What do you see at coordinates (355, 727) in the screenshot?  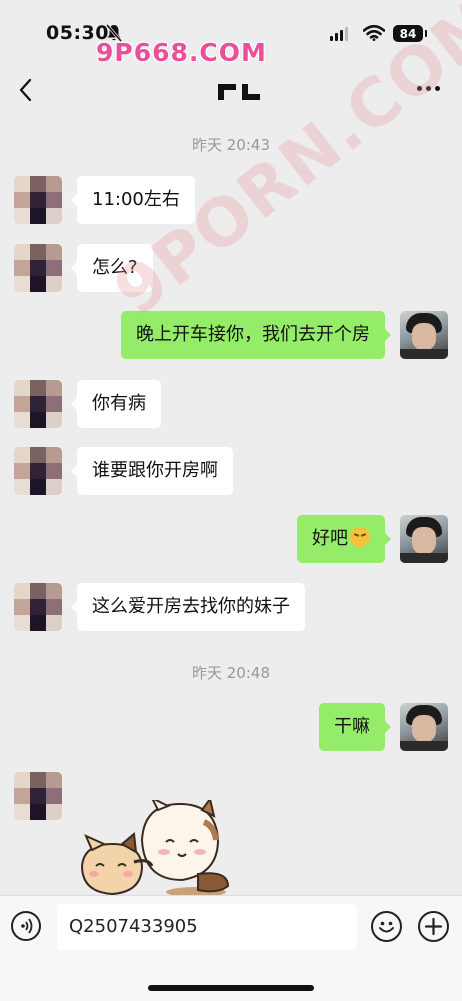 I see `message-bubble-outgoing: 干嘛` at bounding box center [355, 727].